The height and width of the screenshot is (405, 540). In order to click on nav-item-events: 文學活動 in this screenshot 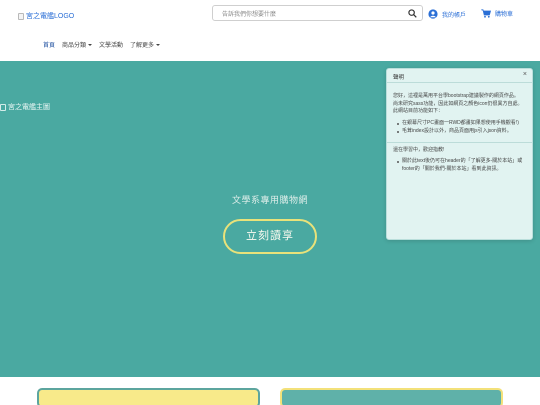, I will do `click(111, 44)`.